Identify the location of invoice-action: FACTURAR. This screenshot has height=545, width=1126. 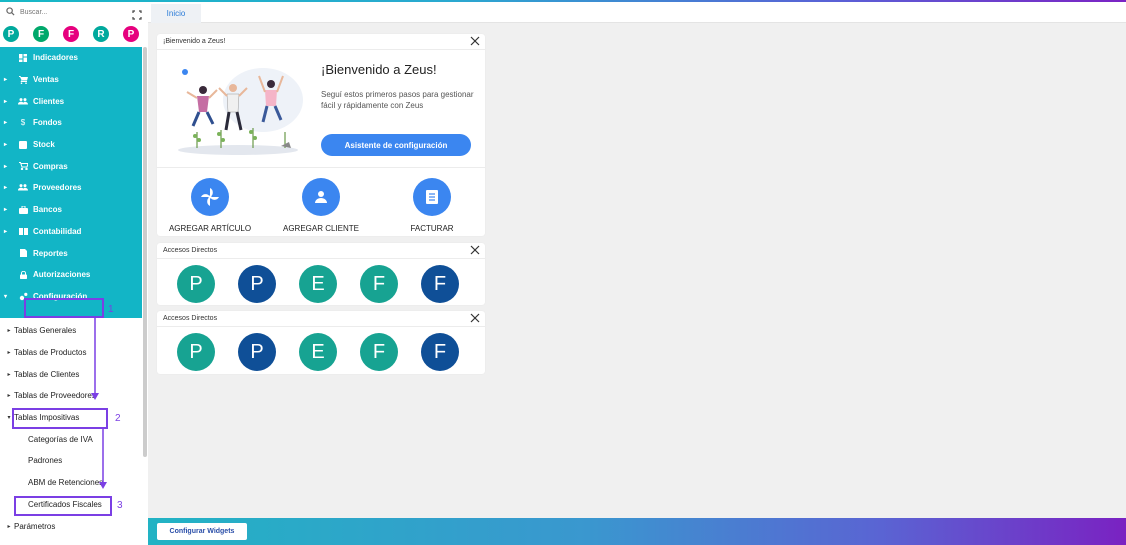
(432, 205).